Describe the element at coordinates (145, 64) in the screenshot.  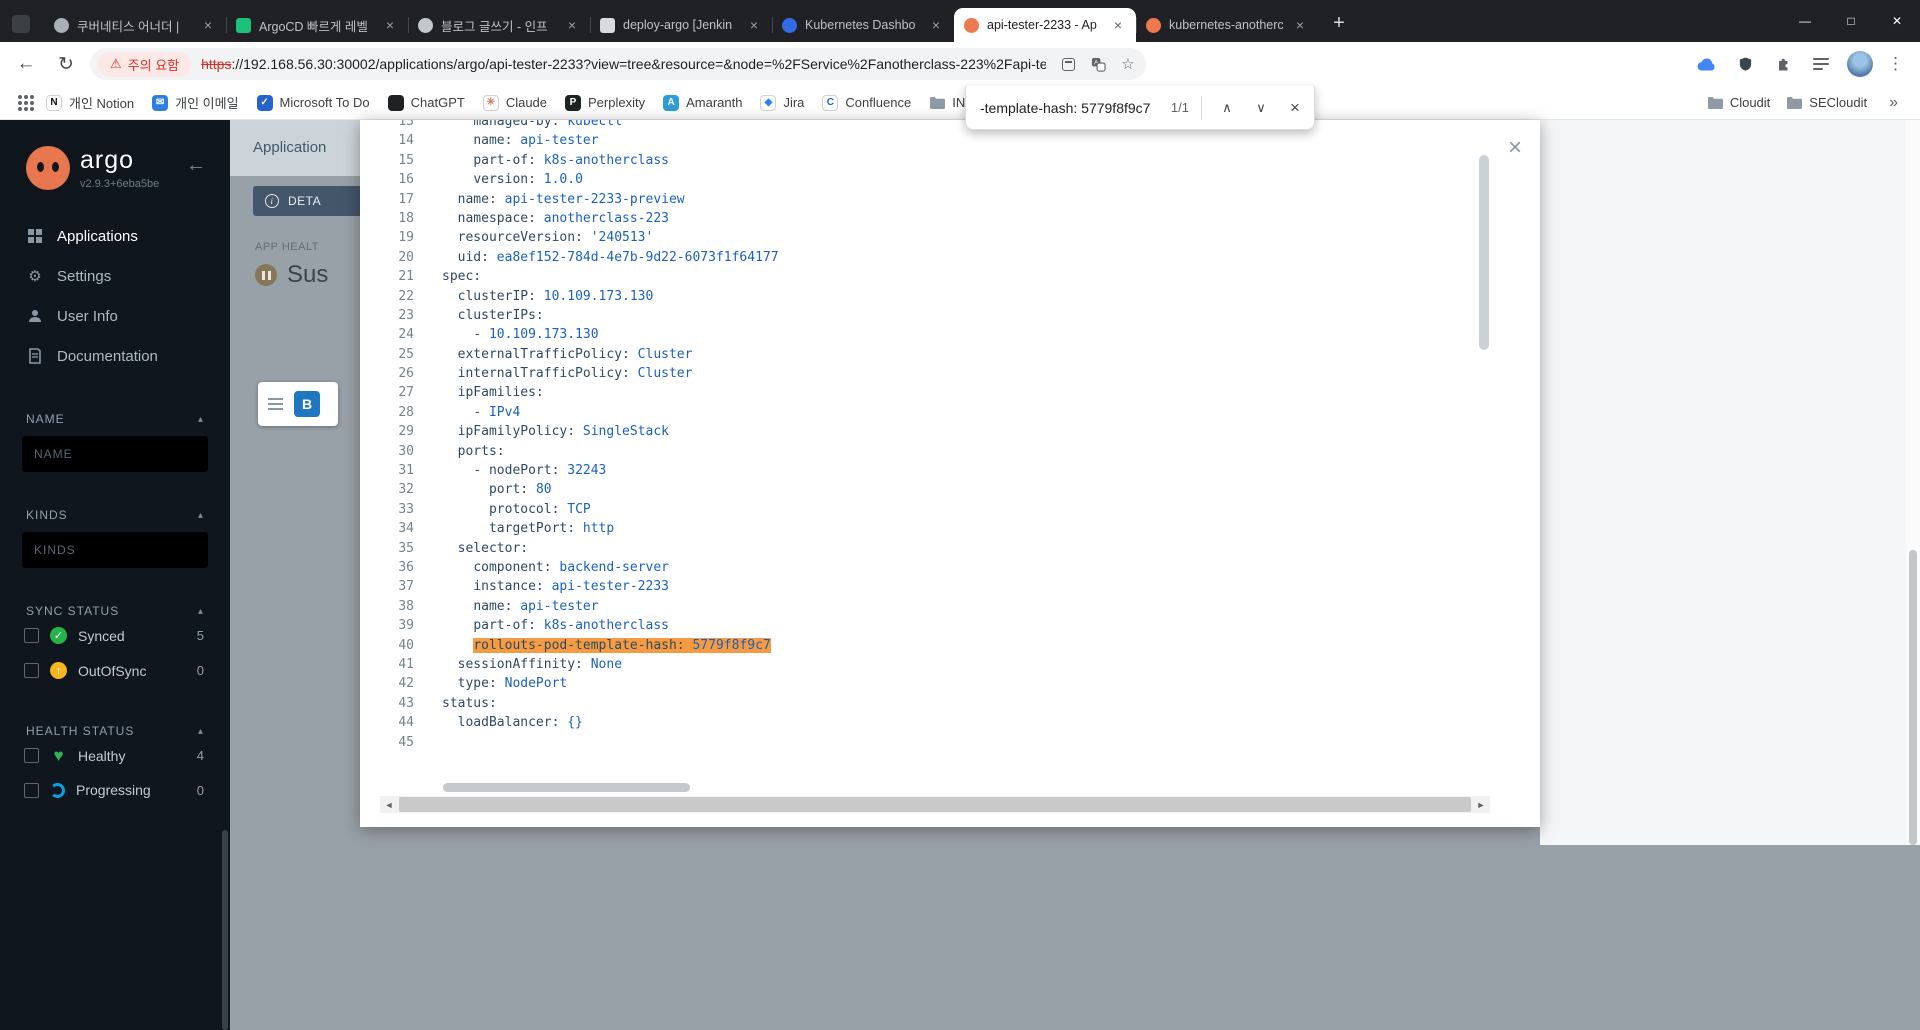
I see `security-warning-badge: ⚠ 주의 요함` at that location.